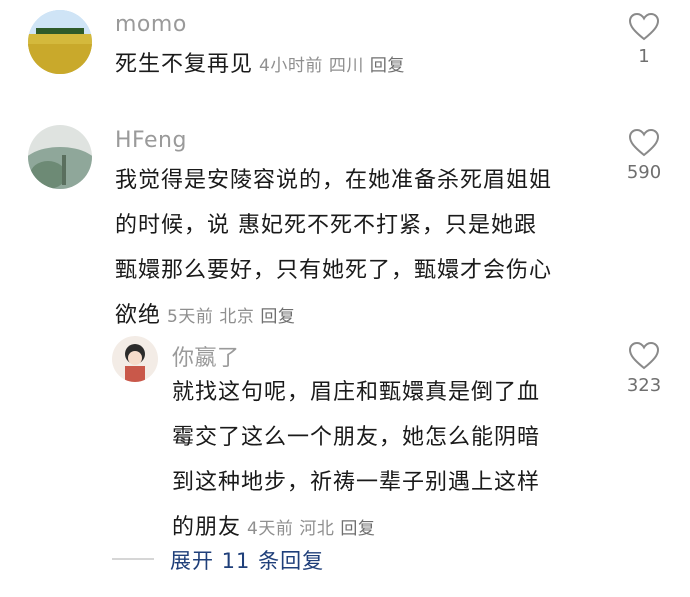 Image resolution: width=690 pixels, height=597 pixels. Describe the element at coordinates (334, 270) in the screenshot. I see `comment-line: 甄嬛那么要好，只有她死了，甄嬛才会伤心` at that location.